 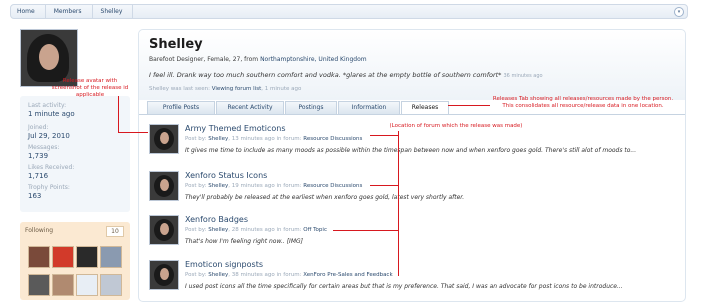 I want to click on page-title: Shelley, so click(x=176, y=44).